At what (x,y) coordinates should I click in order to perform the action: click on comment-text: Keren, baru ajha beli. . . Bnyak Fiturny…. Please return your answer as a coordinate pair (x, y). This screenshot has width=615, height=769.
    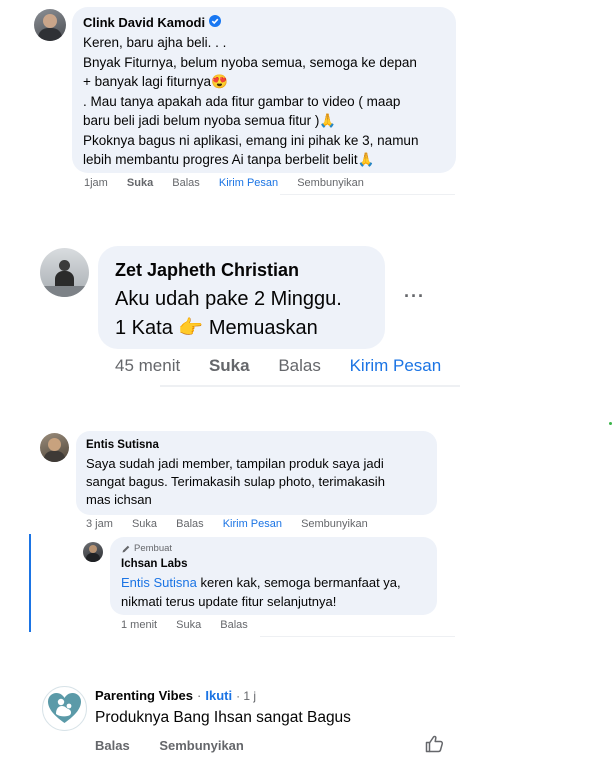
    Looking at the image, I should click on (269, 101).